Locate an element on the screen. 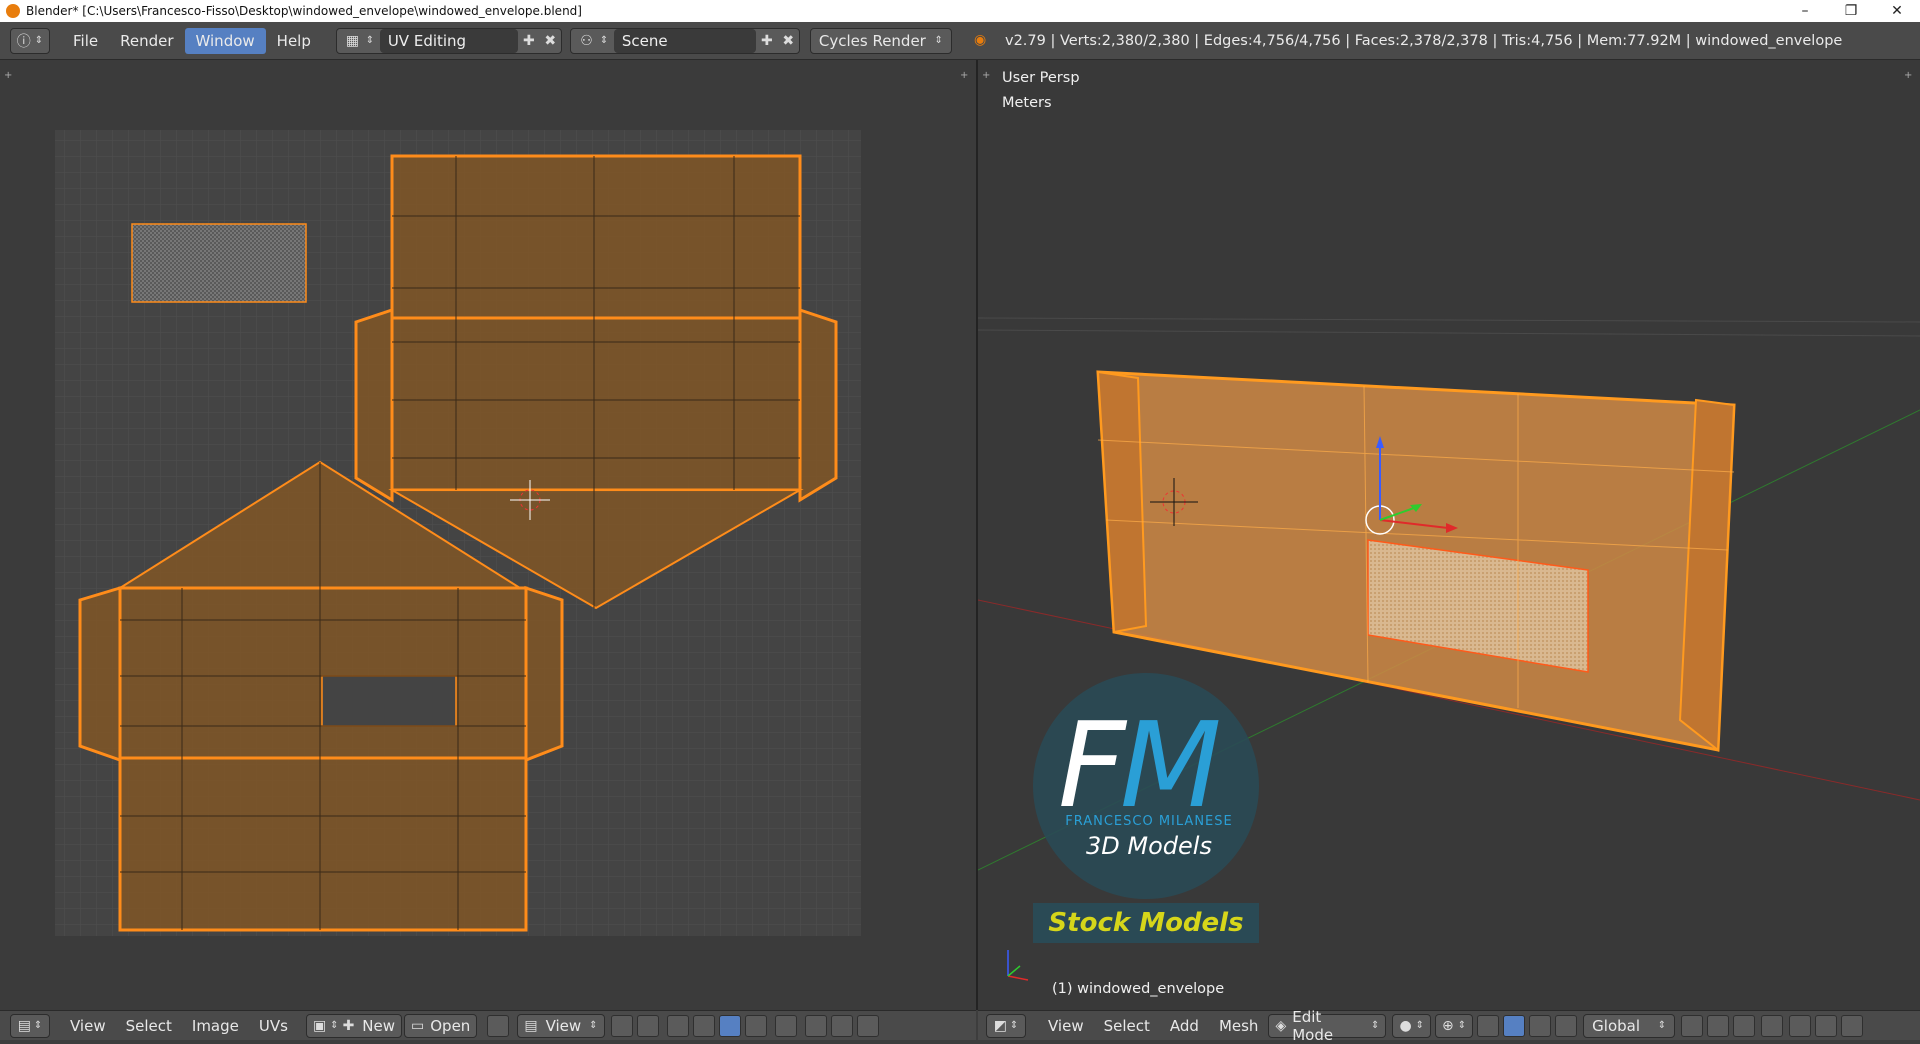 This screenshot has width=1920, height=1044. uv-menu-uvs: UVs is located at coordinates (273, 1026).